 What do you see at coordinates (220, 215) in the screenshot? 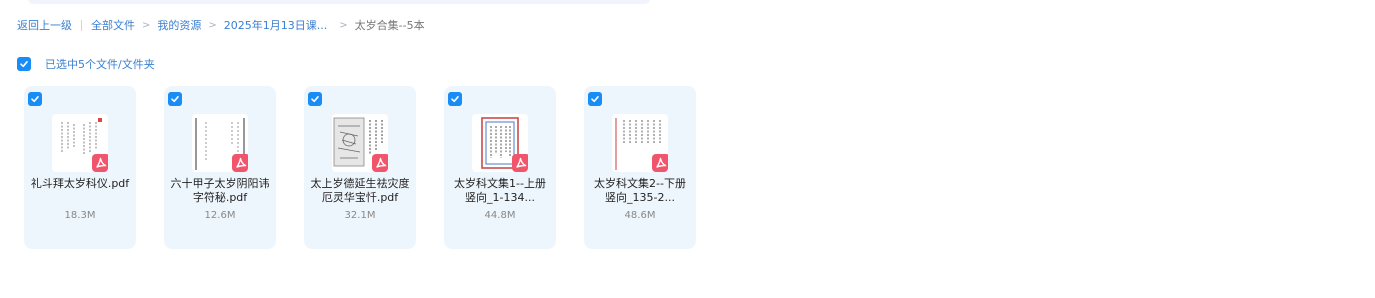
I see `file-size: 12.6M` at bounding box center [220, 215].